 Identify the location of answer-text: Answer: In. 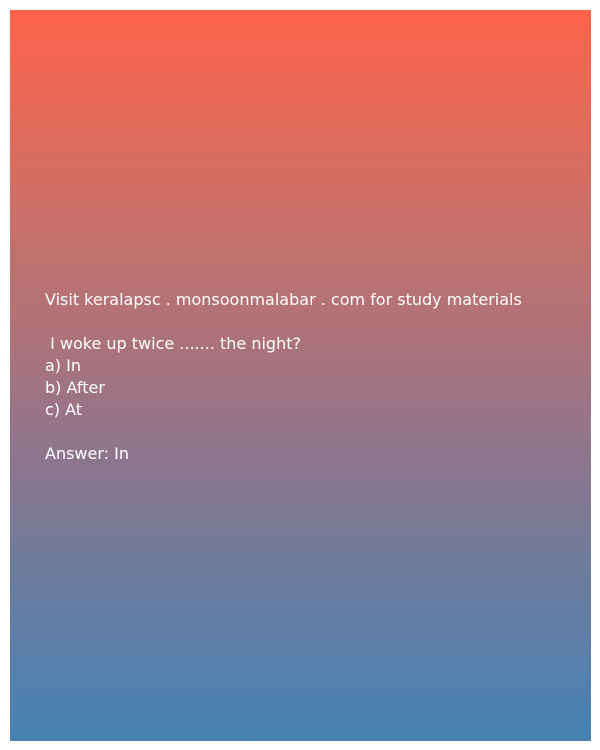
(87, 453).